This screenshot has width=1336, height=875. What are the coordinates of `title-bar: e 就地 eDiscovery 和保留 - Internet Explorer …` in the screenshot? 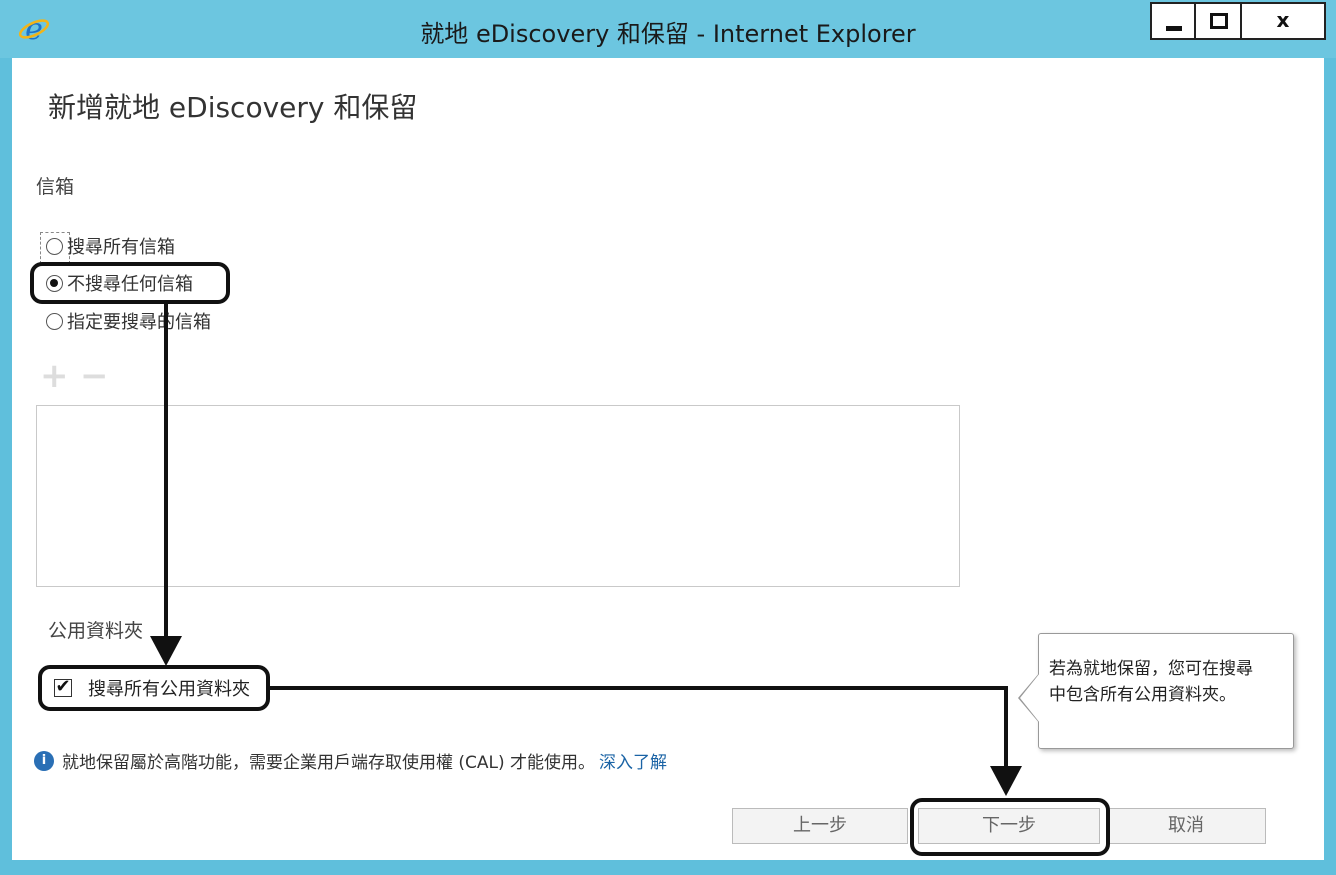 It's located at (668, 29).